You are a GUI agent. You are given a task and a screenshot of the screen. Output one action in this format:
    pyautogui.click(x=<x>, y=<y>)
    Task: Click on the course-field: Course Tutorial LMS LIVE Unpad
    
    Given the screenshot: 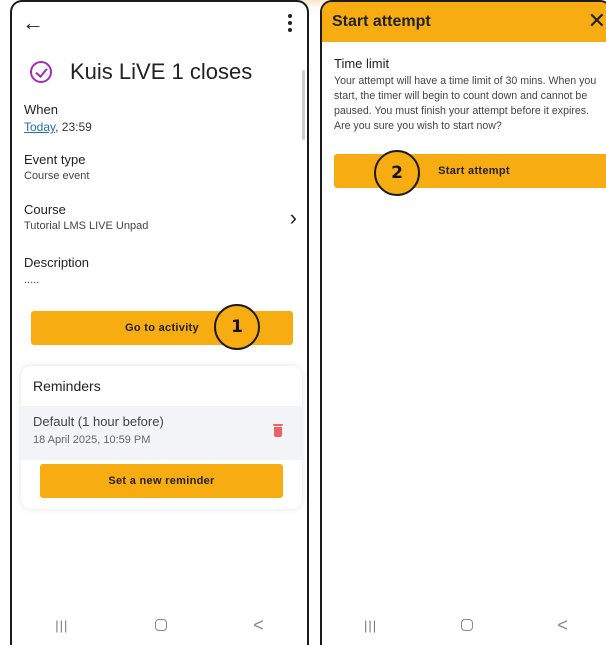 What is the action you would take?
    pyautogui.click(x=150, y=217)
    